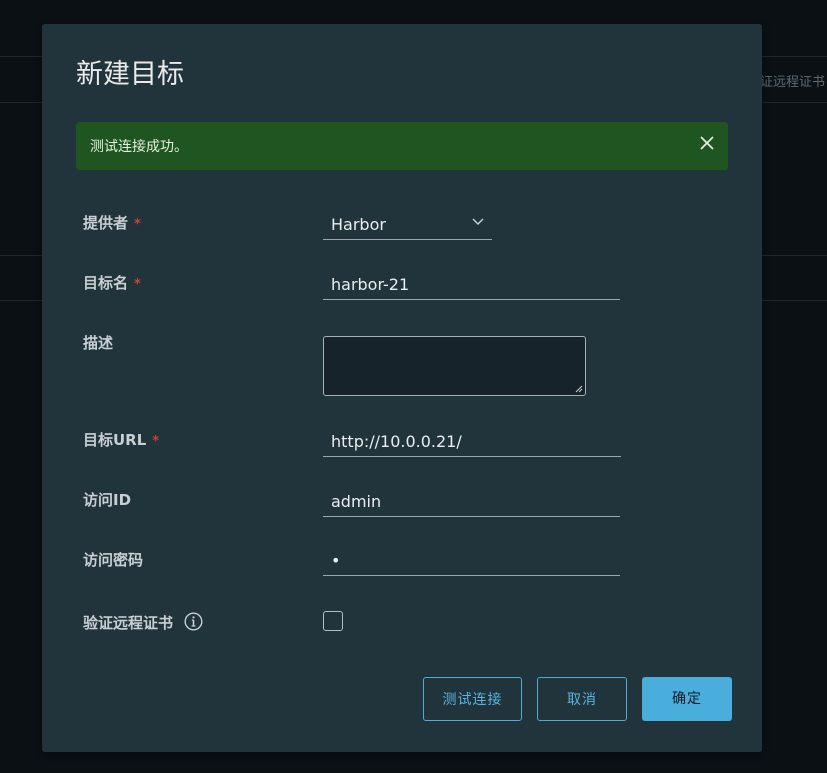 The height and width of the screenshot is (773, 827). Describe the element at coordinates (107, 500) in the screenshot. I see `access-id-label: 访问ID` at that location.